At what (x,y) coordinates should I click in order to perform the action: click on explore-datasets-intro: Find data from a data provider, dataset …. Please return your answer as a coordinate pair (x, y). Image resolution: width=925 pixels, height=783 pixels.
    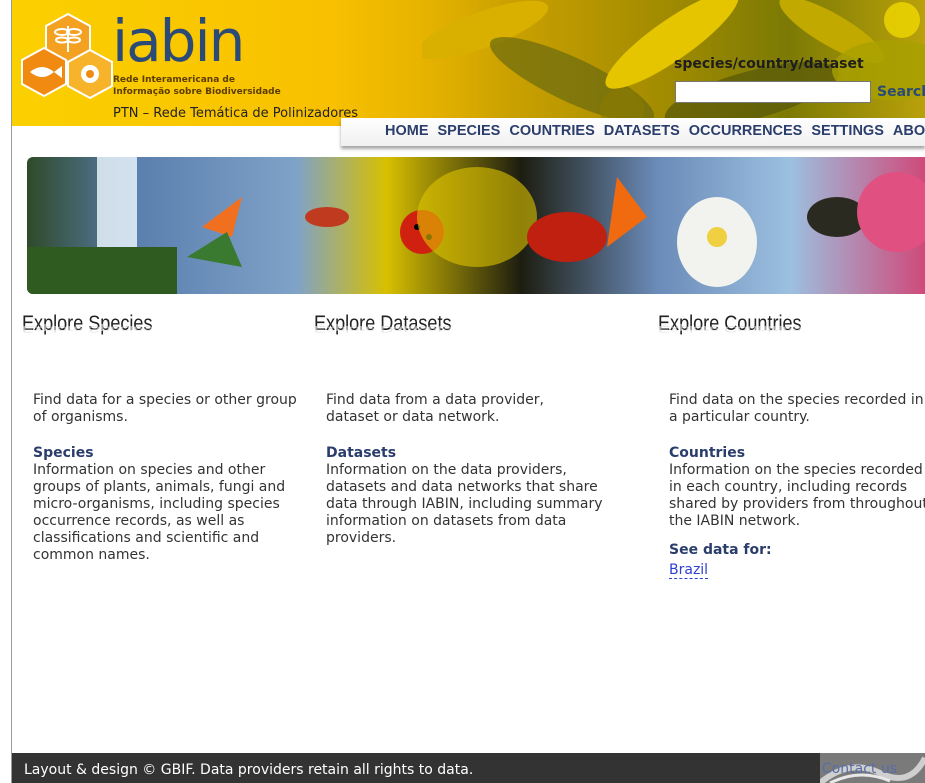
    Looking at the image, I should click on (435, 408).